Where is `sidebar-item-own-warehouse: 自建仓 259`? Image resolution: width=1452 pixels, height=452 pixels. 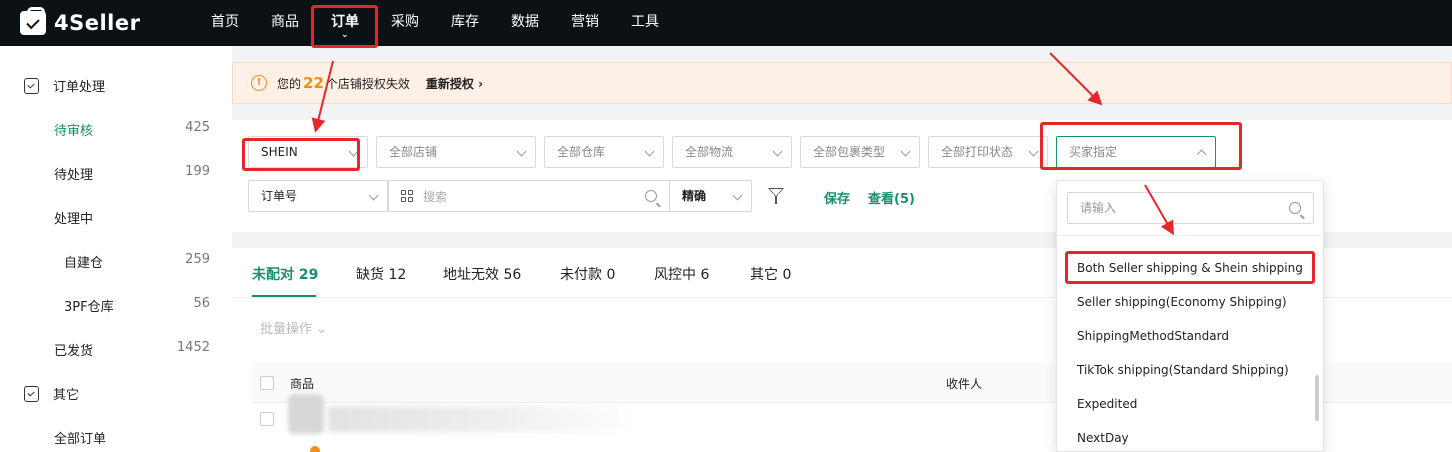
sidebar-item-own-warehouse: 自建仓 259 is located at coordinates (116, 261).